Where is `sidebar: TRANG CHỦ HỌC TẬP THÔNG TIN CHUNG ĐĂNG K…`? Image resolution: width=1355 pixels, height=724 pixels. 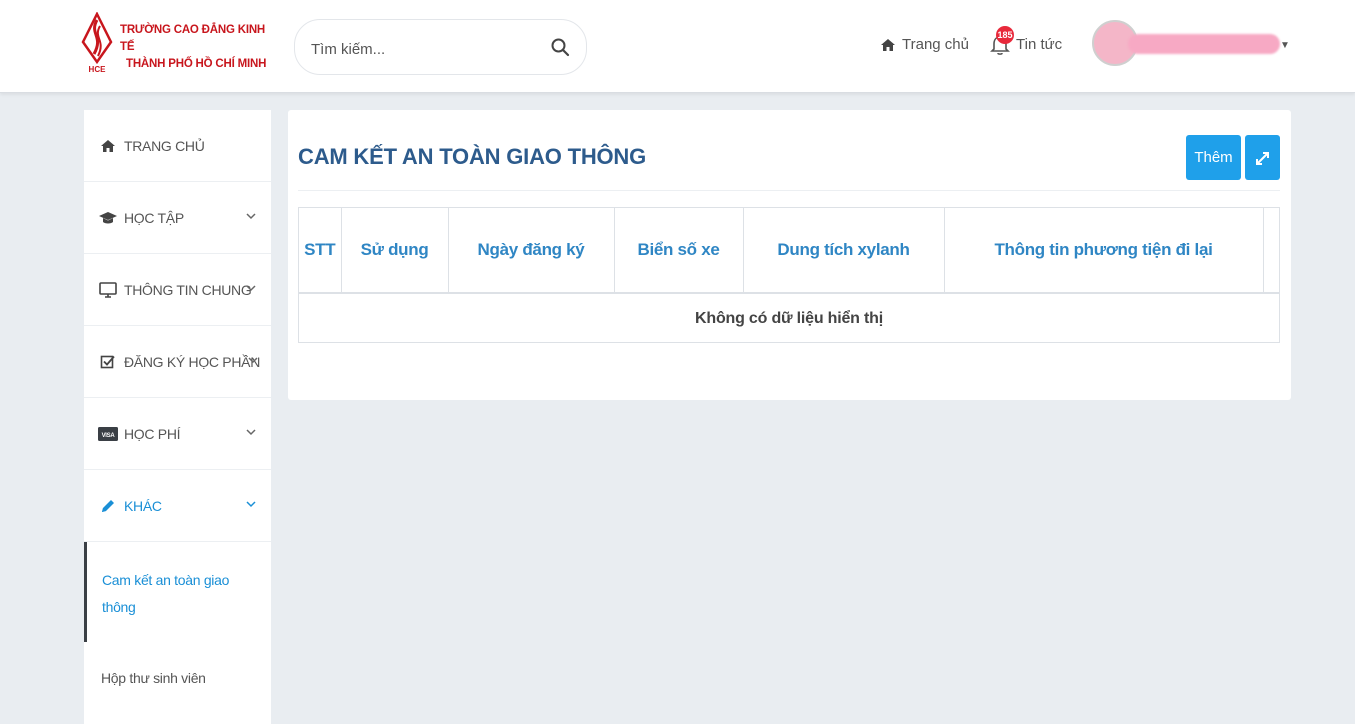 sidebar: TRANG CHỦ HỌC TẬP THÔNG TIN CHUNG ĐĂNG K… is located at coordinates (177, 417).